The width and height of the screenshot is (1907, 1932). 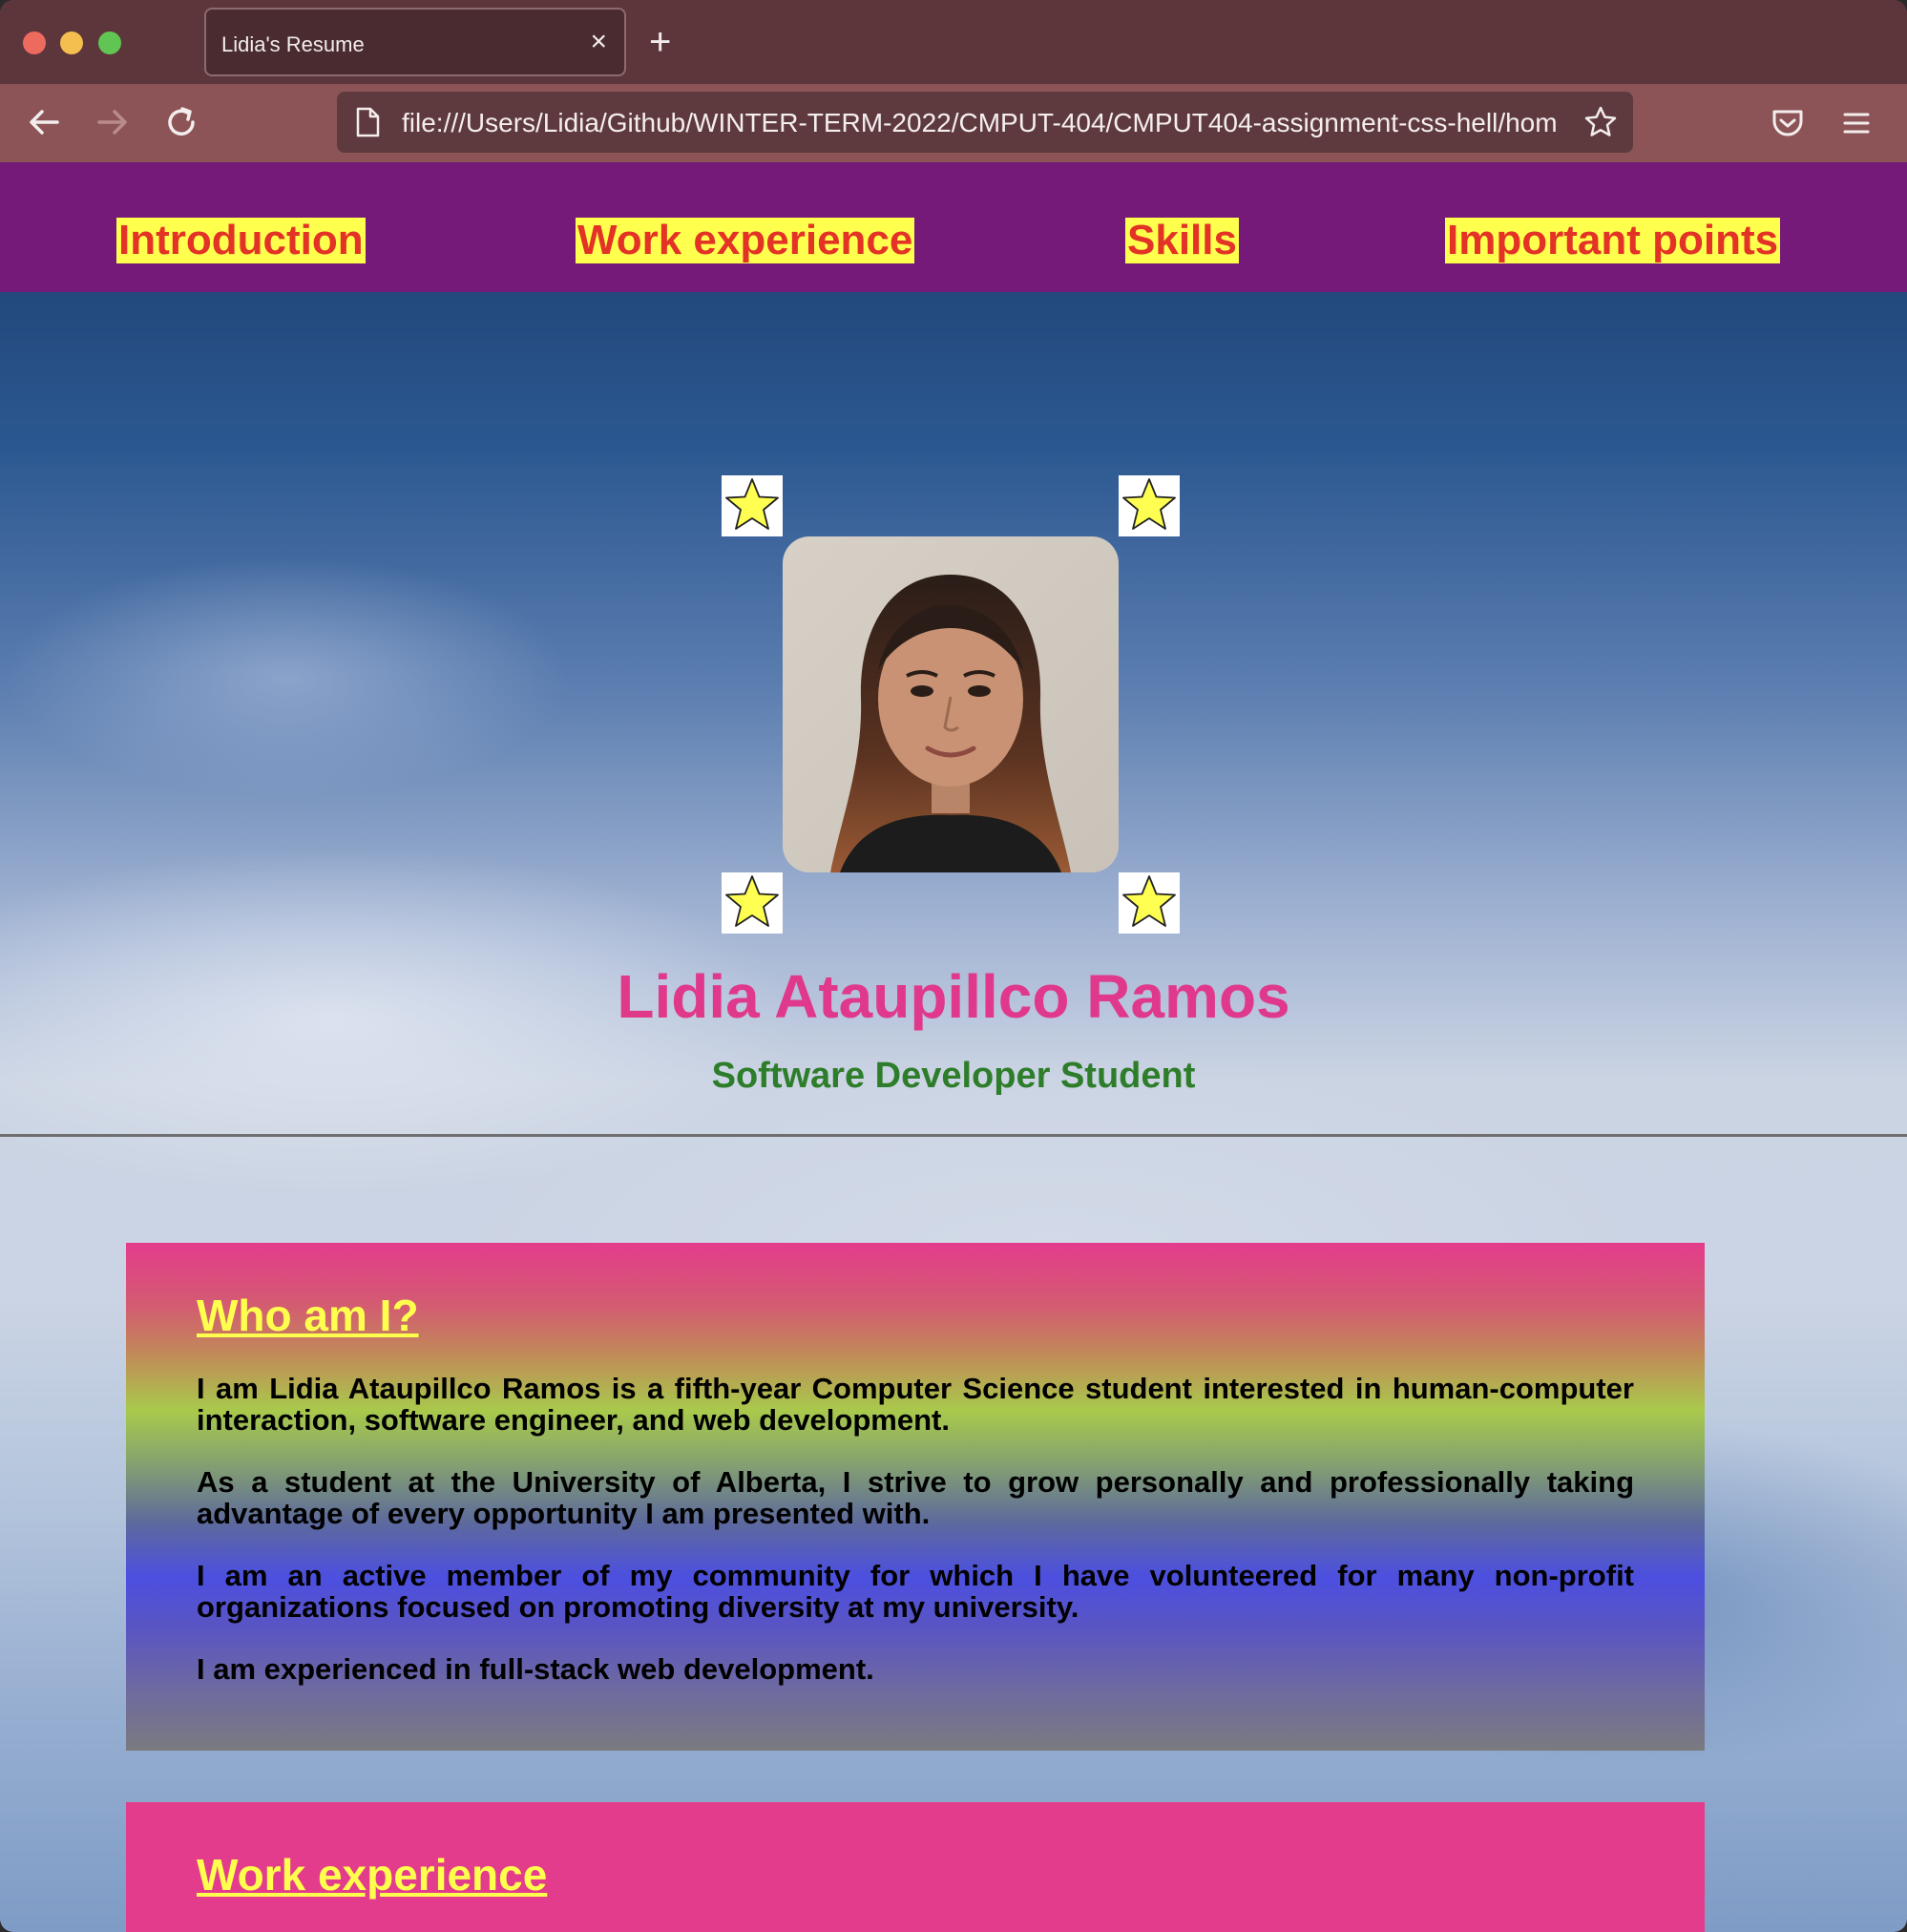 What do you see at coordinates (368, 122) in the screenshot?
I see `file-icon` at bounding box center [368, 122].